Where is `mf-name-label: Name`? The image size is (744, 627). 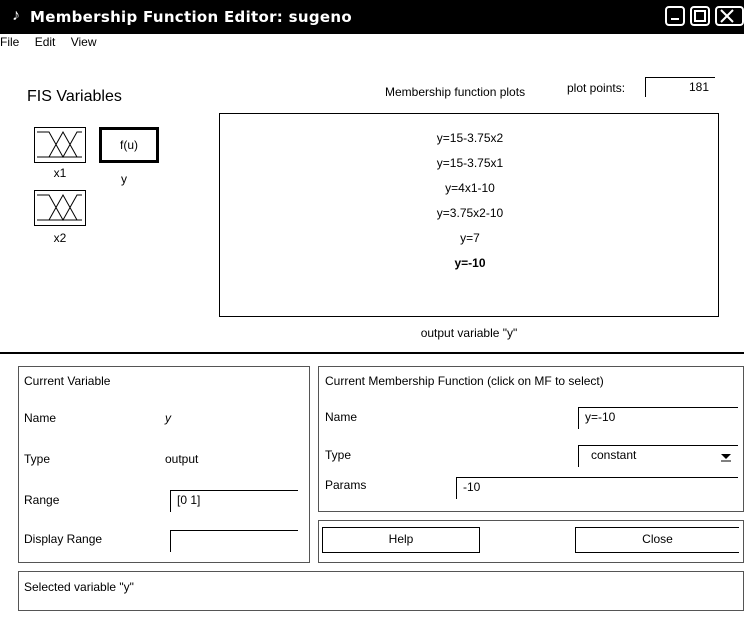 mf-name-label: Name is located at coordinates (341, 417).